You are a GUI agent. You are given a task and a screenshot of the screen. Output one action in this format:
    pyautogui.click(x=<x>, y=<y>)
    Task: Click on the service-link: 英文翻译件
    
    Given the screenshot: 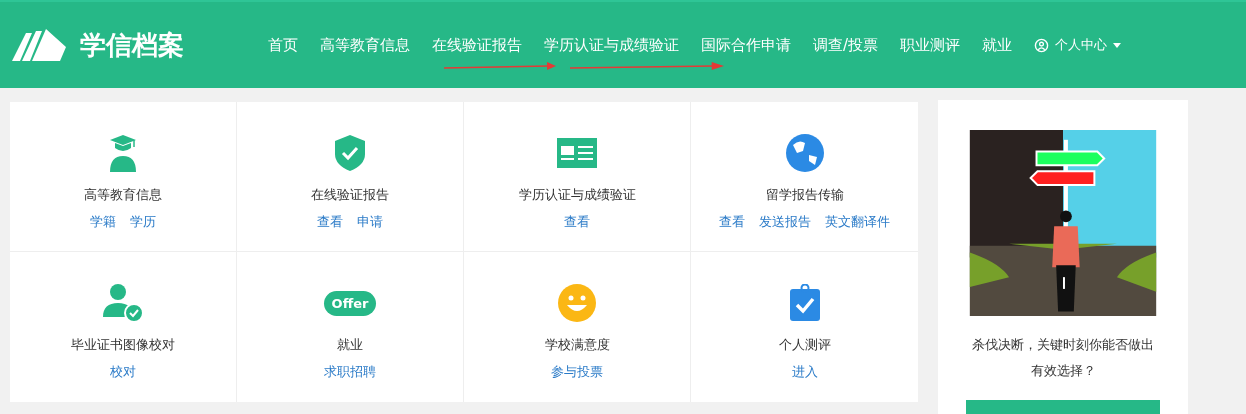 What is the action you would take?
    pyautogui.click(x=857, y=222)
    